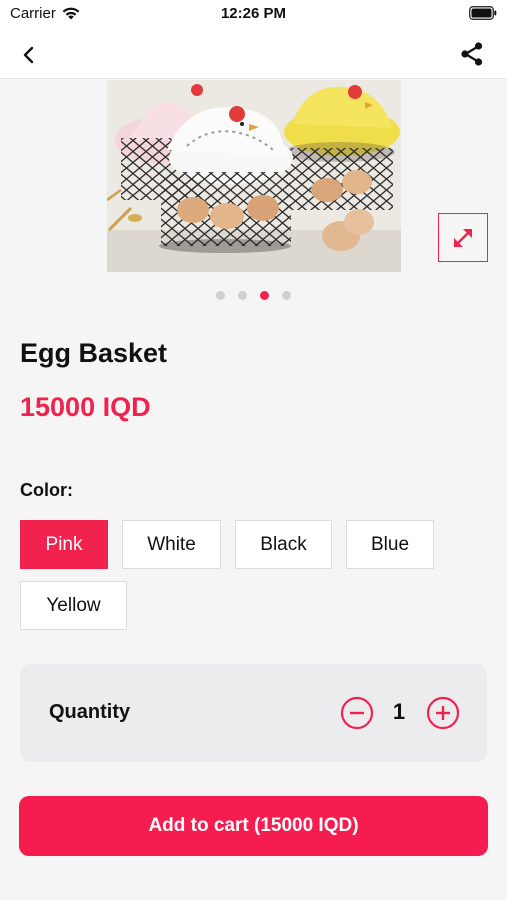  What do you see at coordinates (483, 13) in the screenshot?
I see `battery-icon` at bounding box center [483, 13].